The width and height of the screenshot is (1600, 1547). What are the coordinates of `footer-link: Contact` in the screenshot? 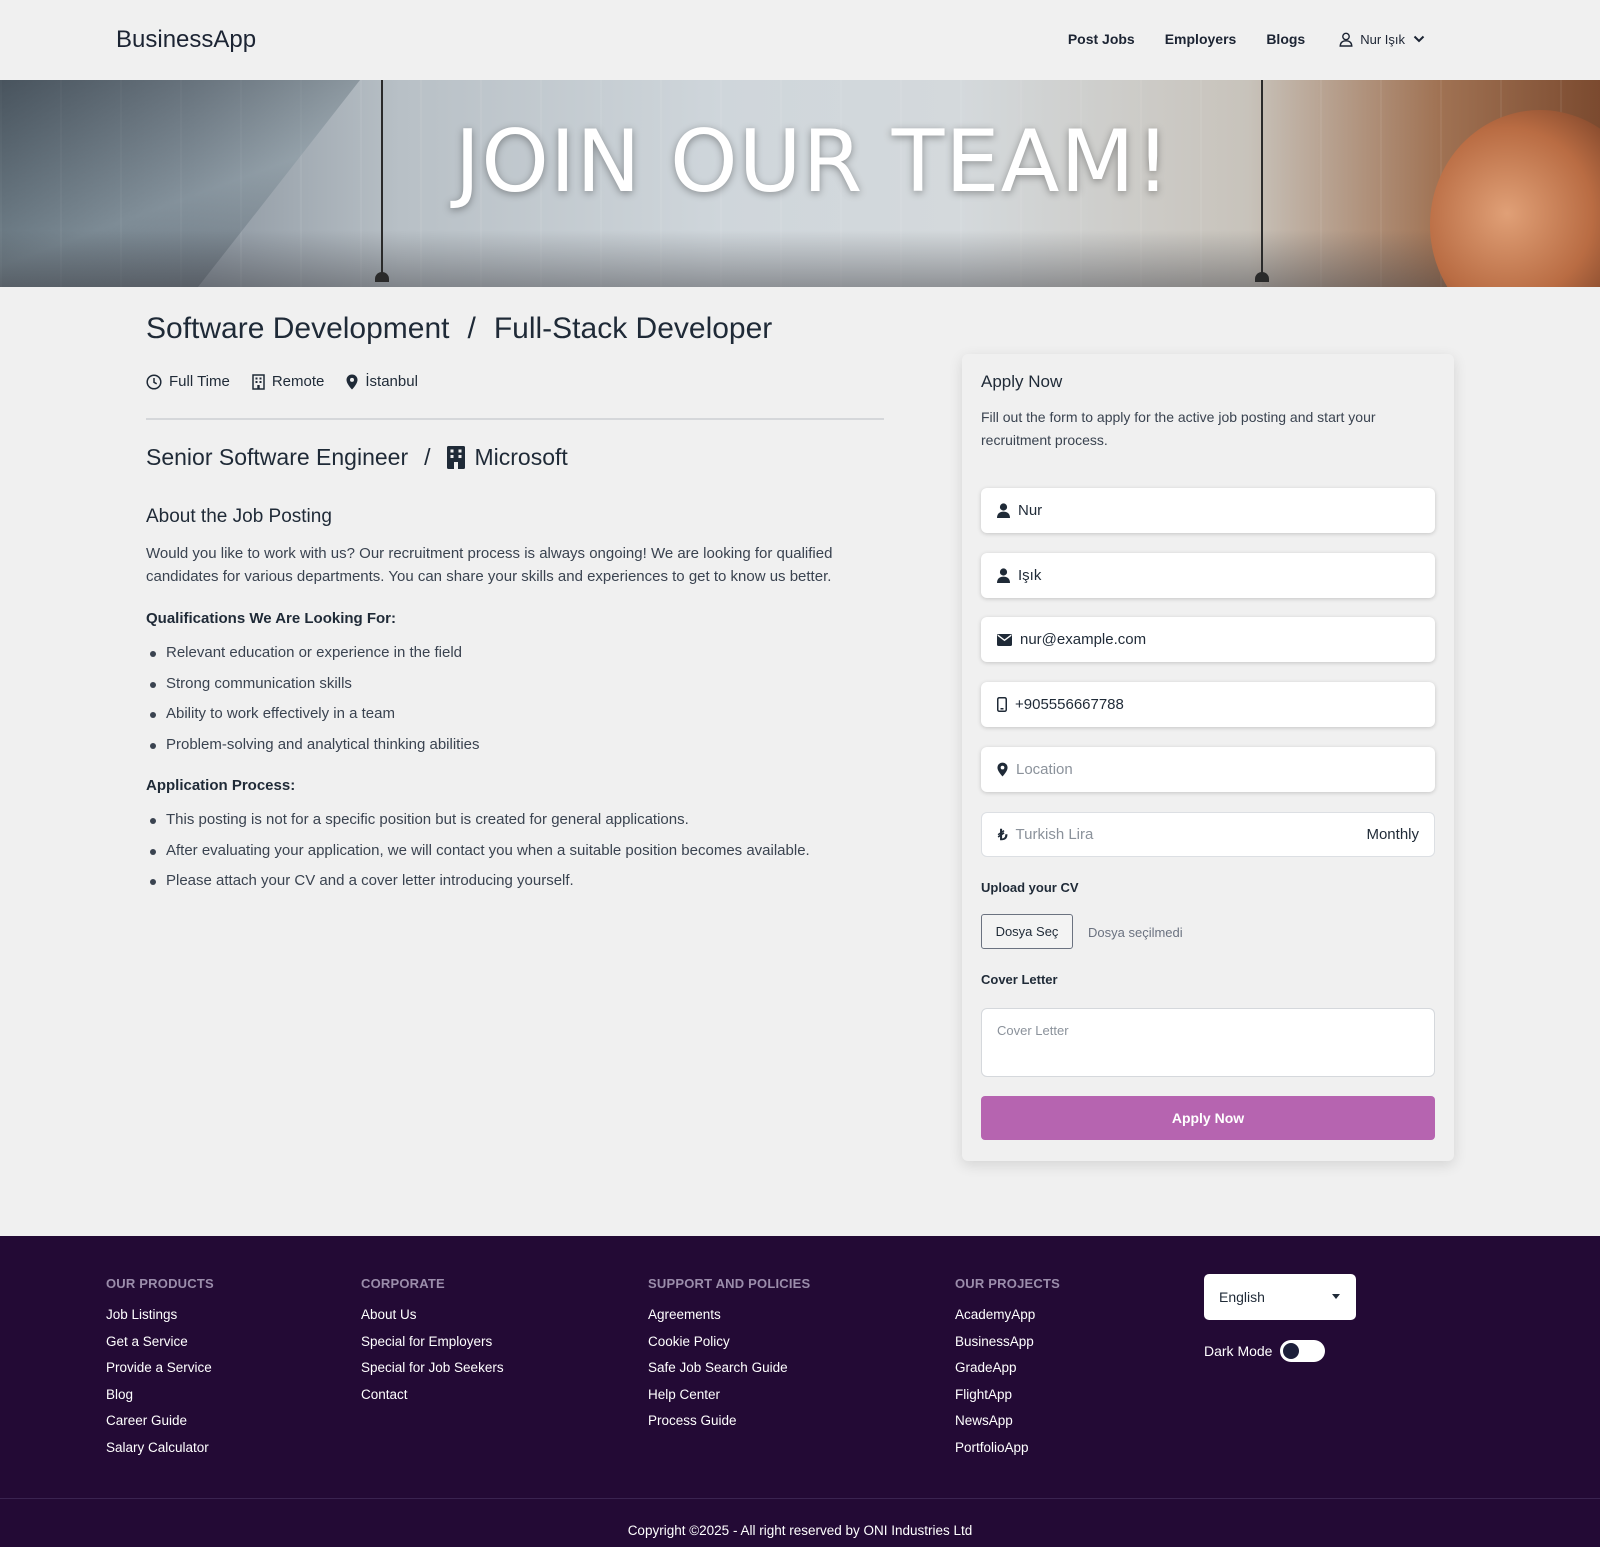 It's located at (432, 1400).